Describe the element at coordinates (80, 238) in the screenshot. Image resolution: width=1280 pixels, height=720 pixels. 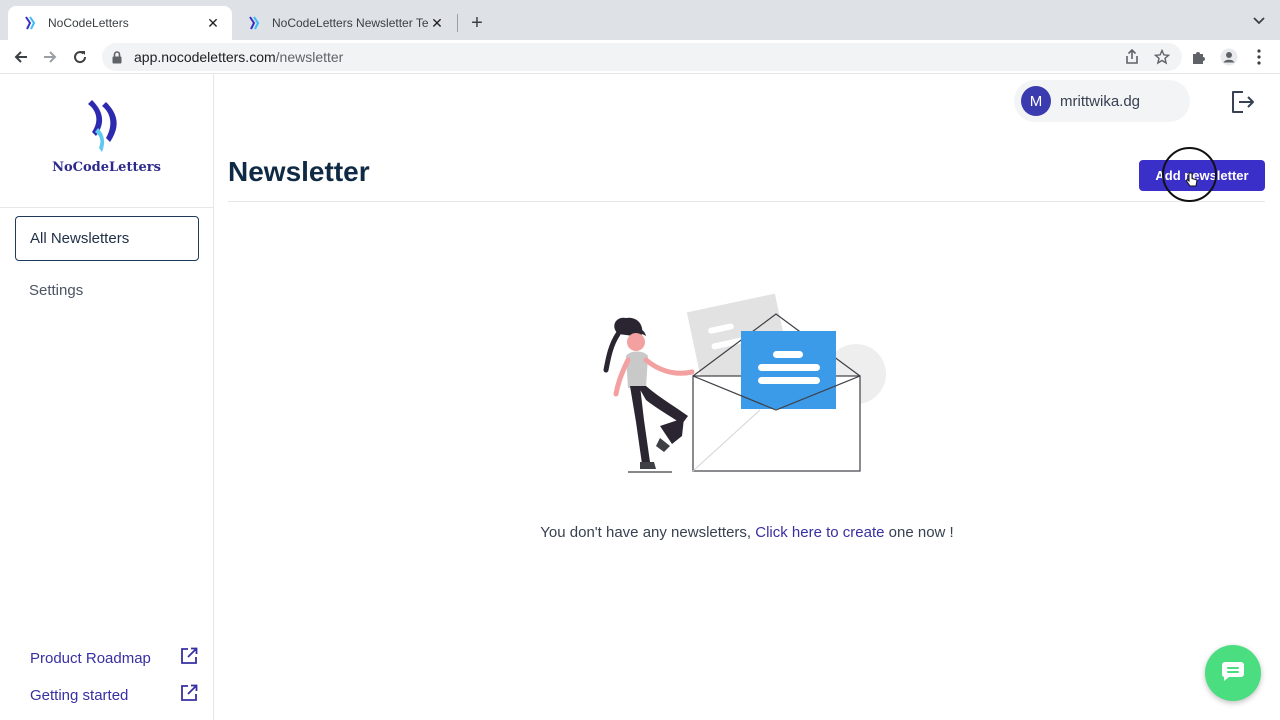
I see `sidebar-item-label: All Newsletters` at that location.